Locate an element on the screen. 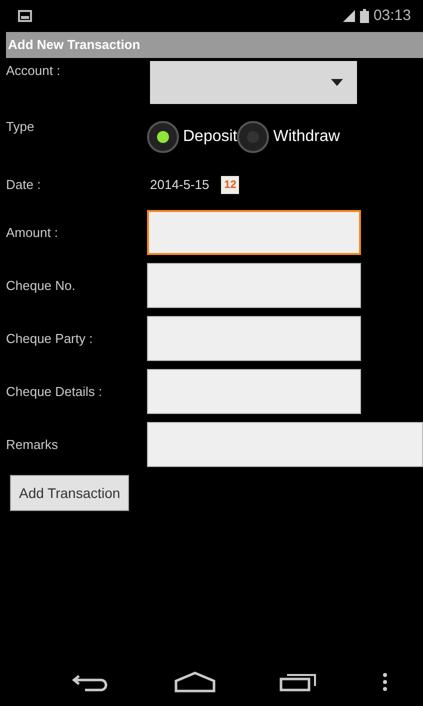 The width and height of the screenshot is (423, 706). signal-icon is located at coordinates (349, 16).